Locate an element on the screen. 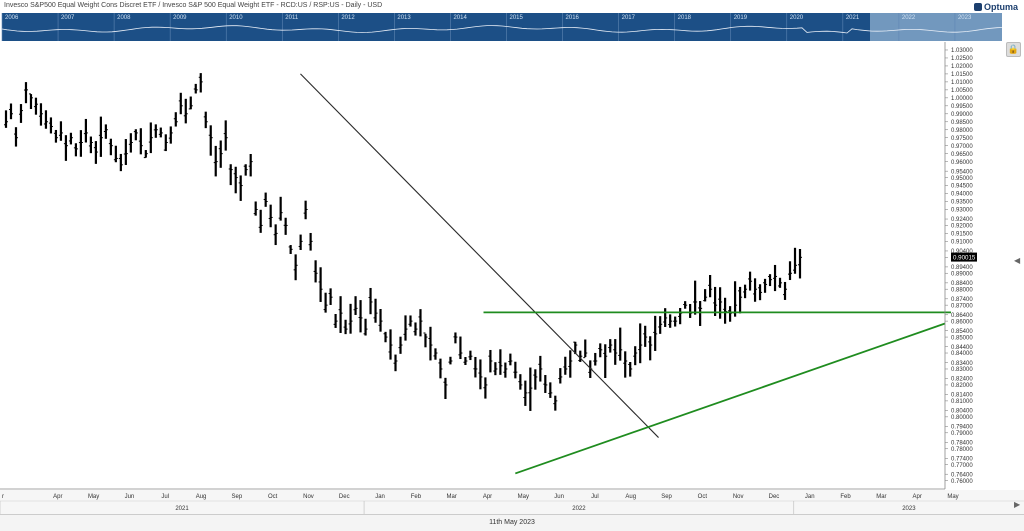 This screenshot has height=531, width=1024. y-axis-tick-label: 0.88400 is located at coordinates (962, 284).